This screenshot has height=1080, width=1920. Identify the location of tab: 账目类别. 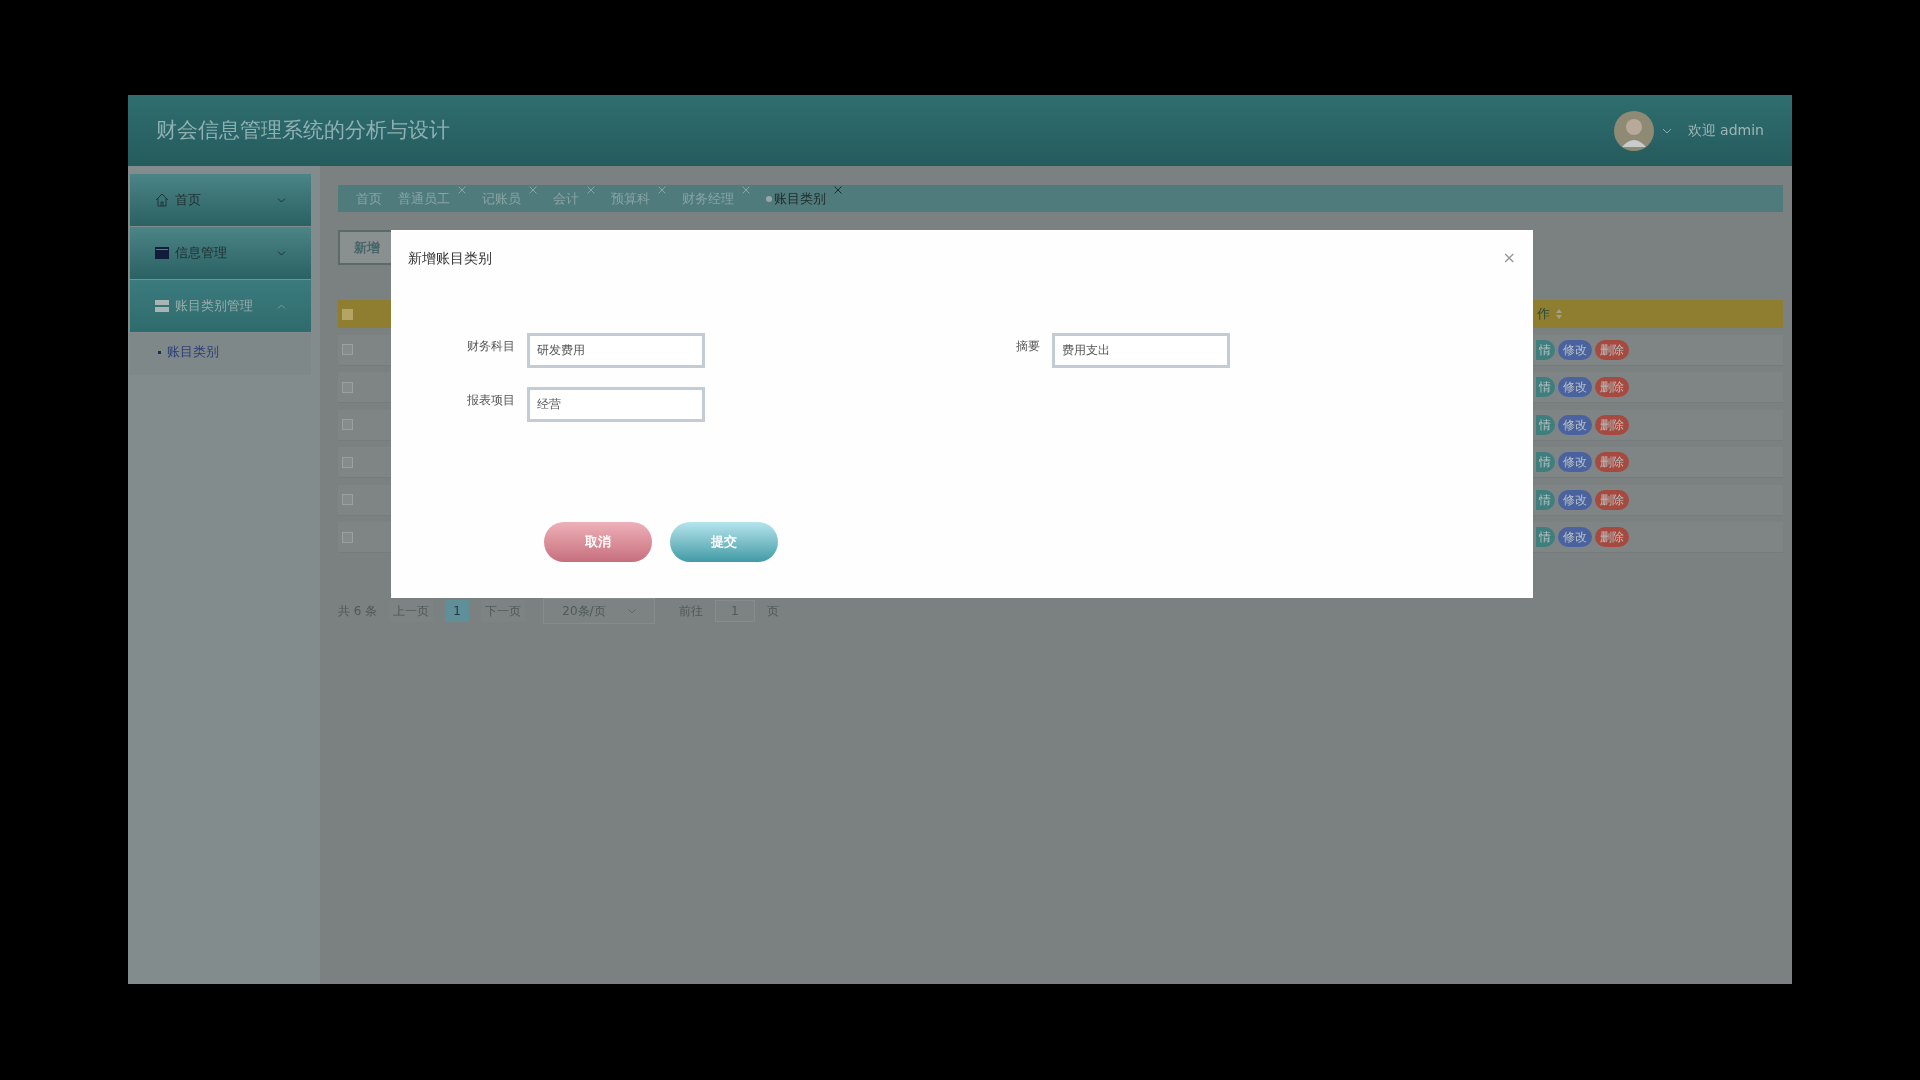
(796, 198).